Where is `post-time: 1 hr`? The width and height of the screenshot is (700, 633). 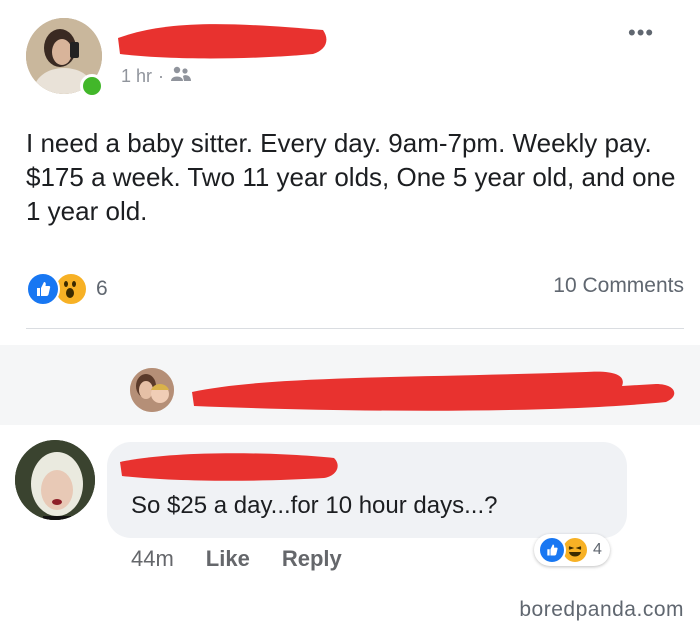
post-time: 1 hr is located at coordinates (136, 76).